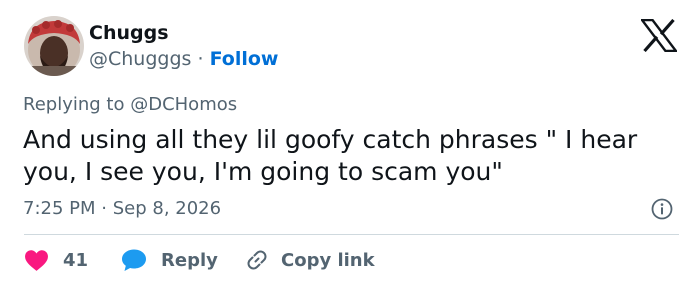  I want to click on reply-button: Reply, so click(169, 260).